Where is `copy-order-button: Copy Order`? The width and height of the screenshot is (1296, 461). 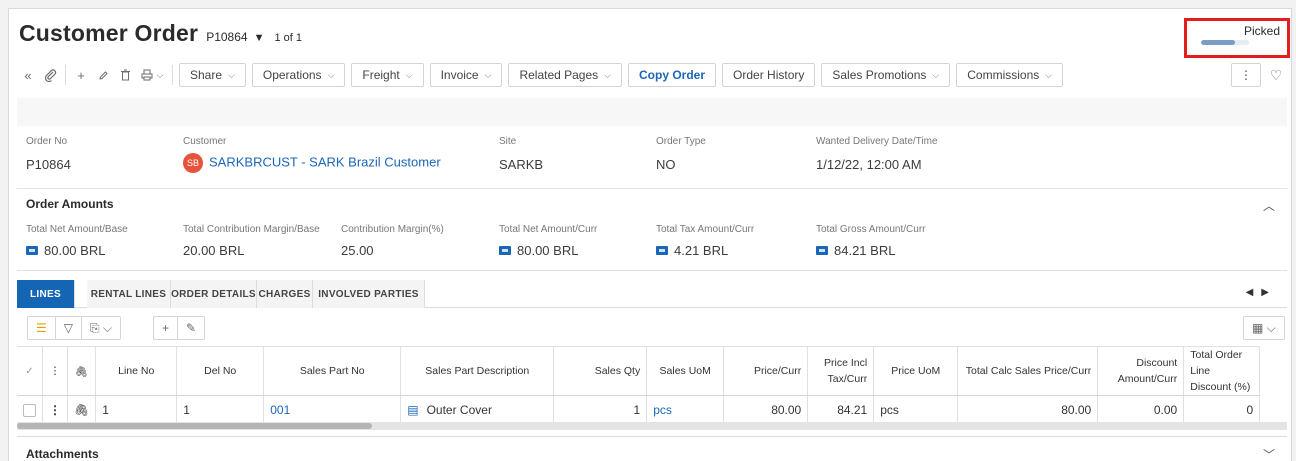
copy-order-button: Copy Order is located at coordinates (672, 75).